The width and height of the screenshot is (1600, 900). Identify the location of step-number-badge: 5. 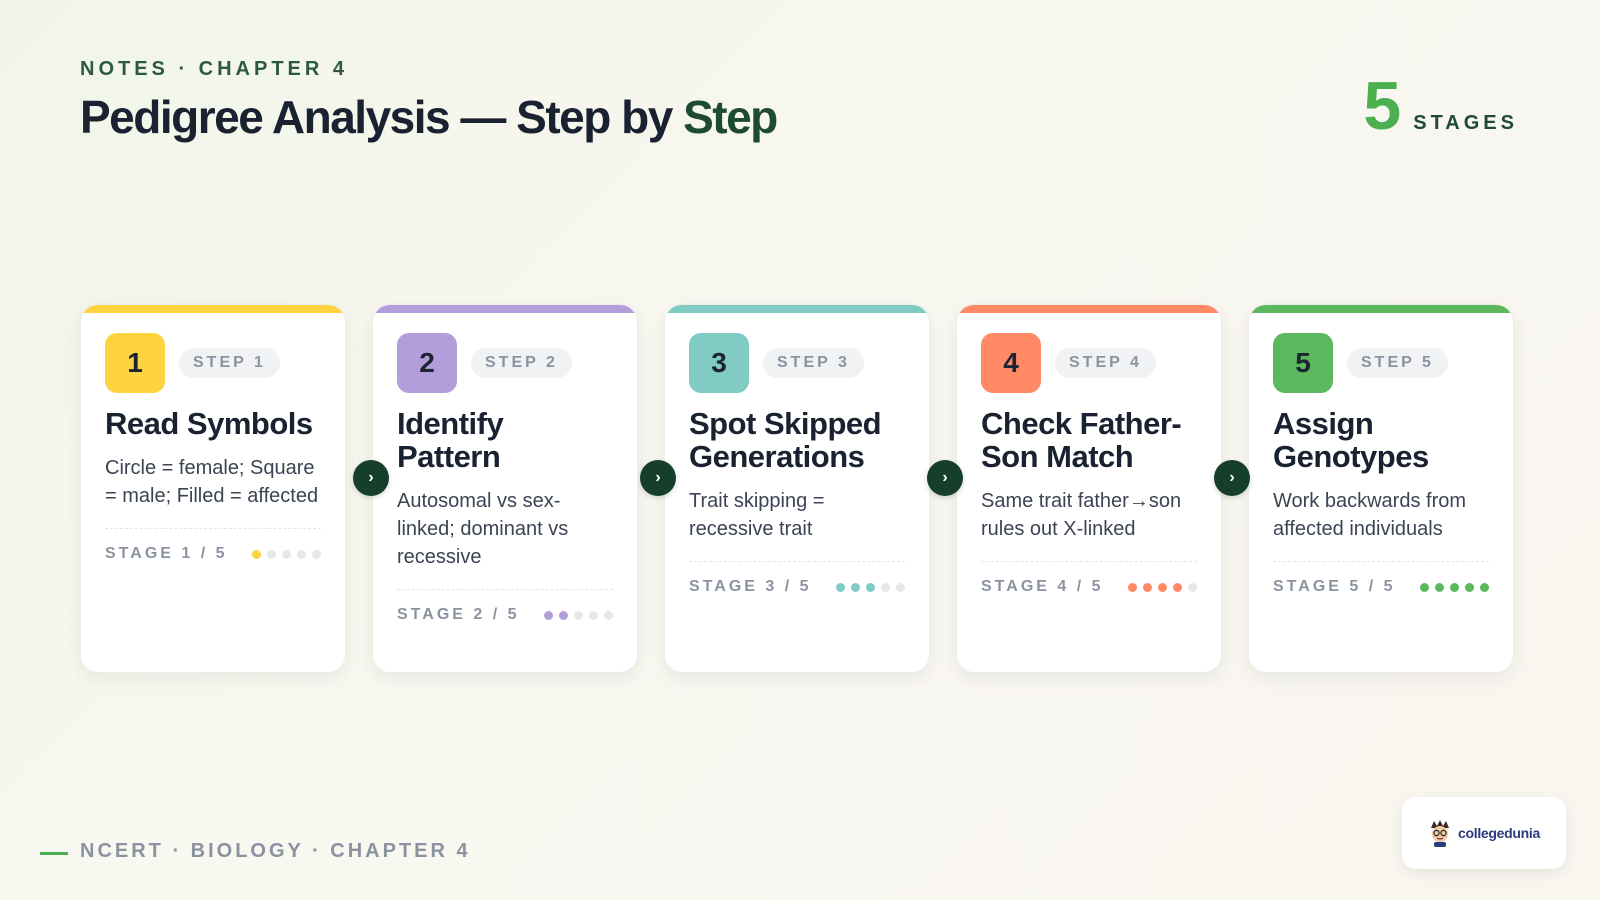
(1303, 363).